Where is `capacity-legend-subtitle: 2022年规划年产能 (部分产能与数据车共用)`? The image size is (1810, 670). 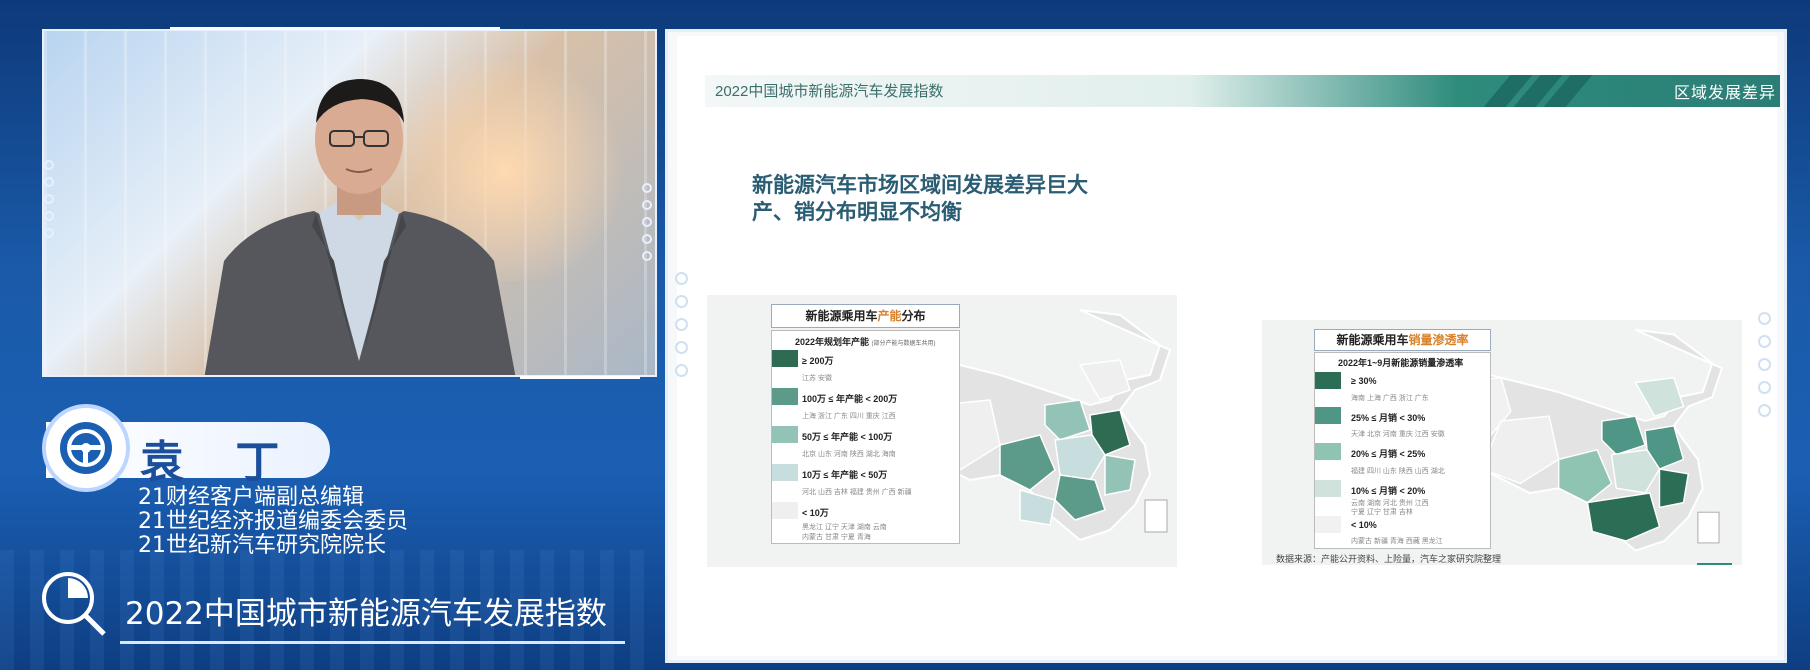 capacity-legend-subtitle: 2022年规划年产能 (部分产能与数据车共用) is located at coordinates (865, 341).